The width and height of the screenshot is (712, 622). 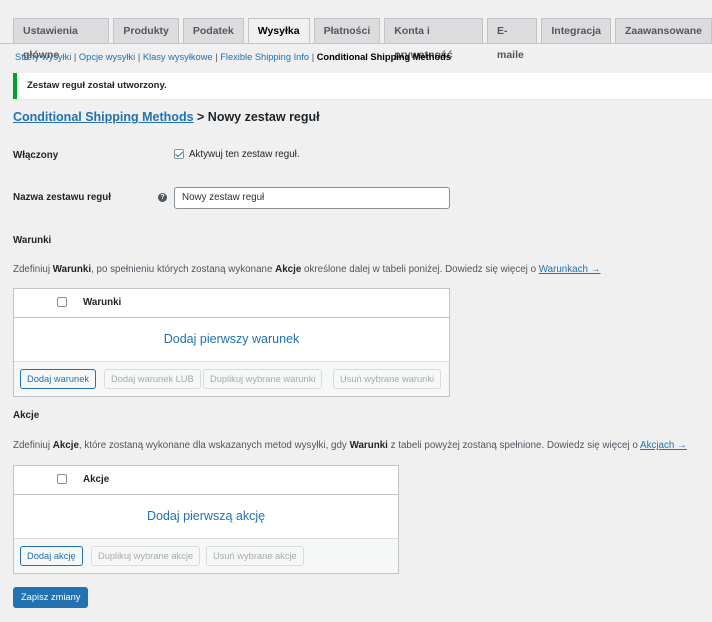 What do you see at coordinates (263, 379) in the screenshot?
I see `duplicate-conditions-button: Duplikuj wybrane warunki` at bounding box center [263, 379].